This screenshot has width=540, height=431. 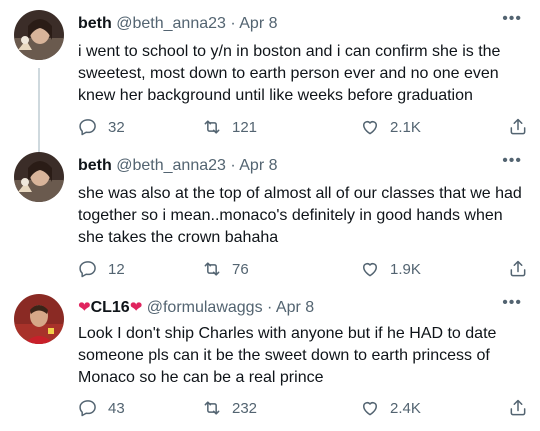 What do you see at coordinates (303, 128) in the screenshot?
I see `tweet-actions: 32 121 2.1K` at bounding box center [303, 128].